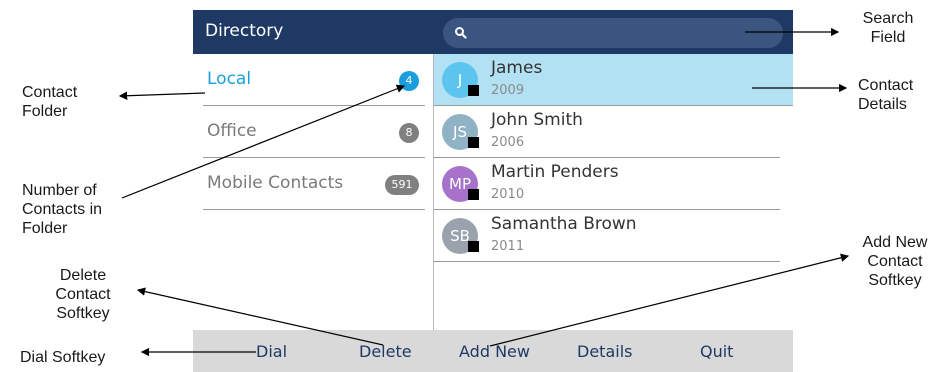 This screenshot has height=372, width=951. I want to click on folder-mobile-contacts: Mobile Contacts 591, so click(314, 184).